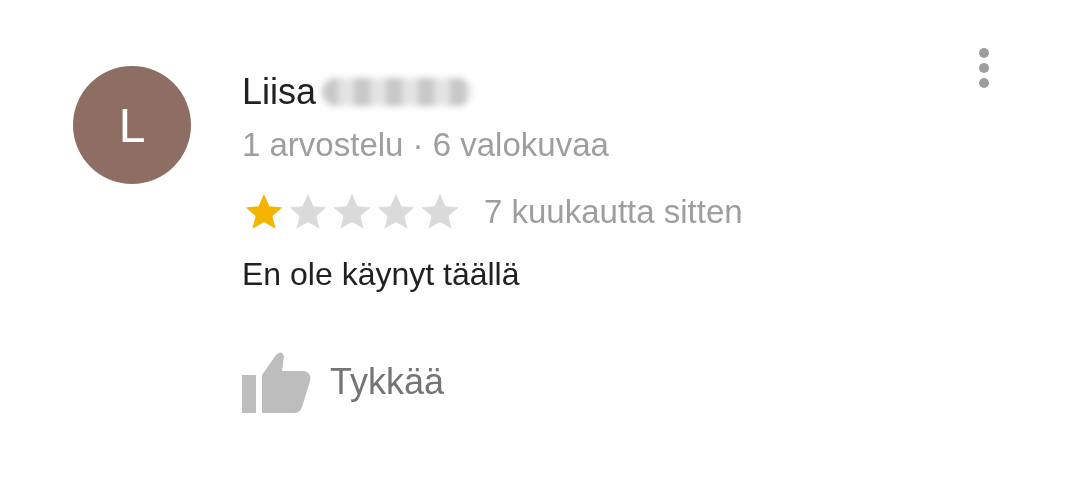 This screenshot has width=1080, height=494. What do you see at coordinates (279, 92) in the screenshot?
I see `author-name: Liisa` at bounding box center [279, 92].